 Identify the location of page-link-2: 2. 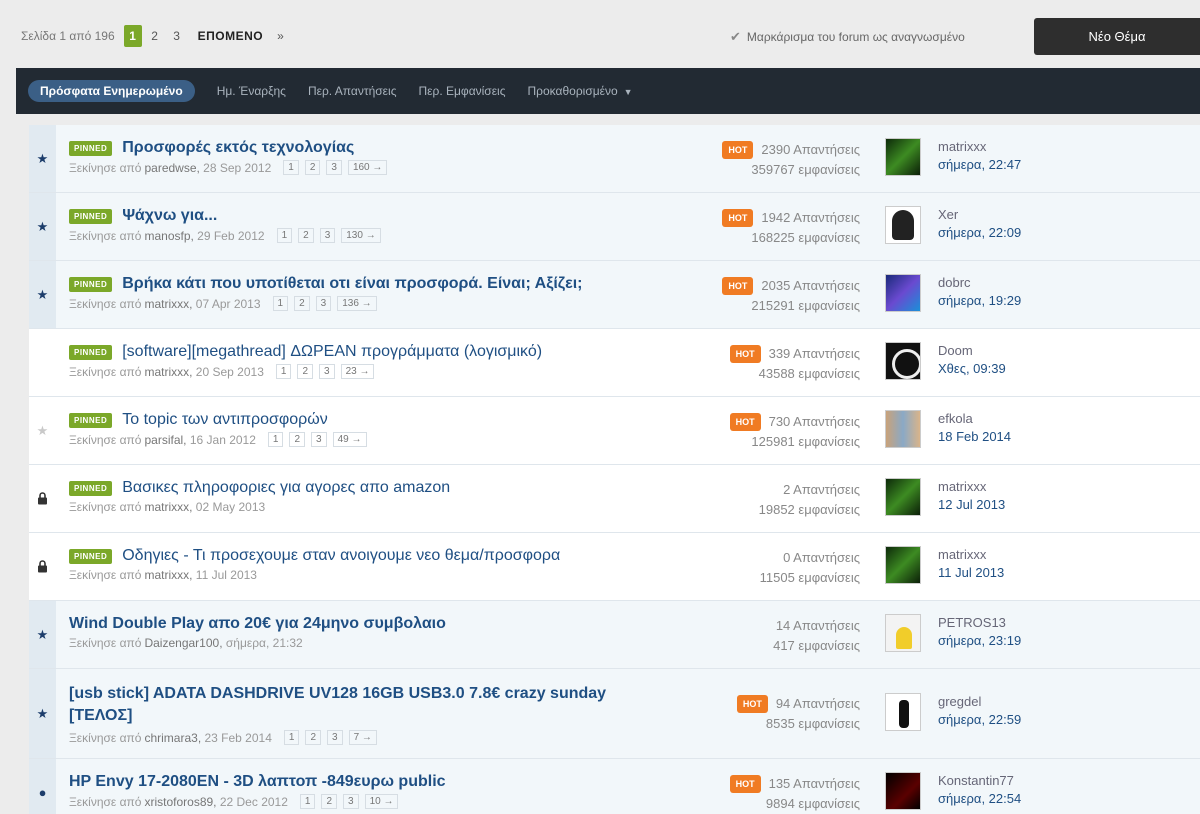
(155, 36).